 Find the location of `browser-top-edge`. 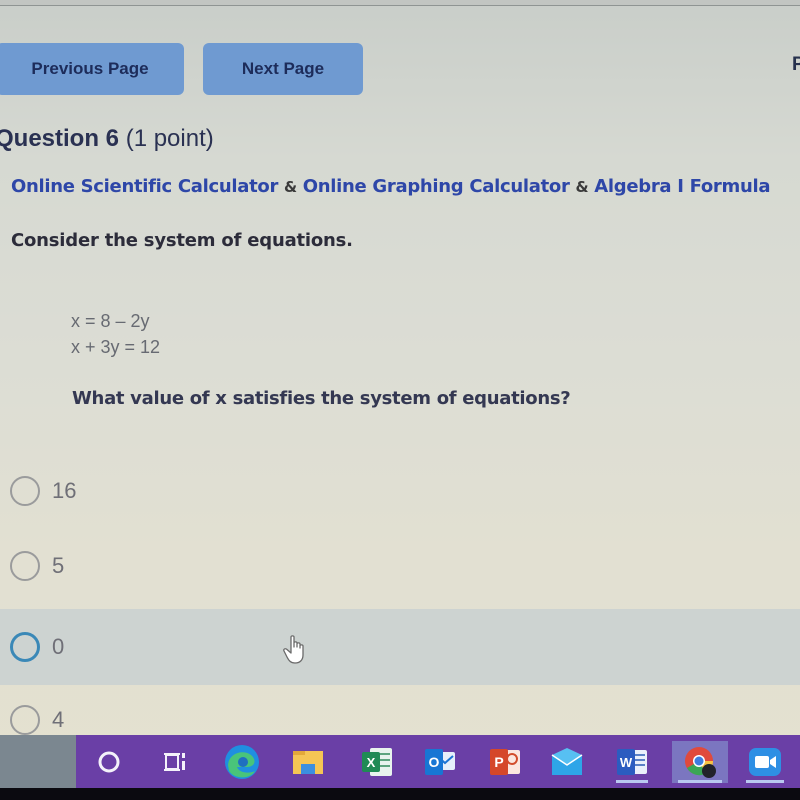

browser-top-edge is located at coordinates (400, 3).